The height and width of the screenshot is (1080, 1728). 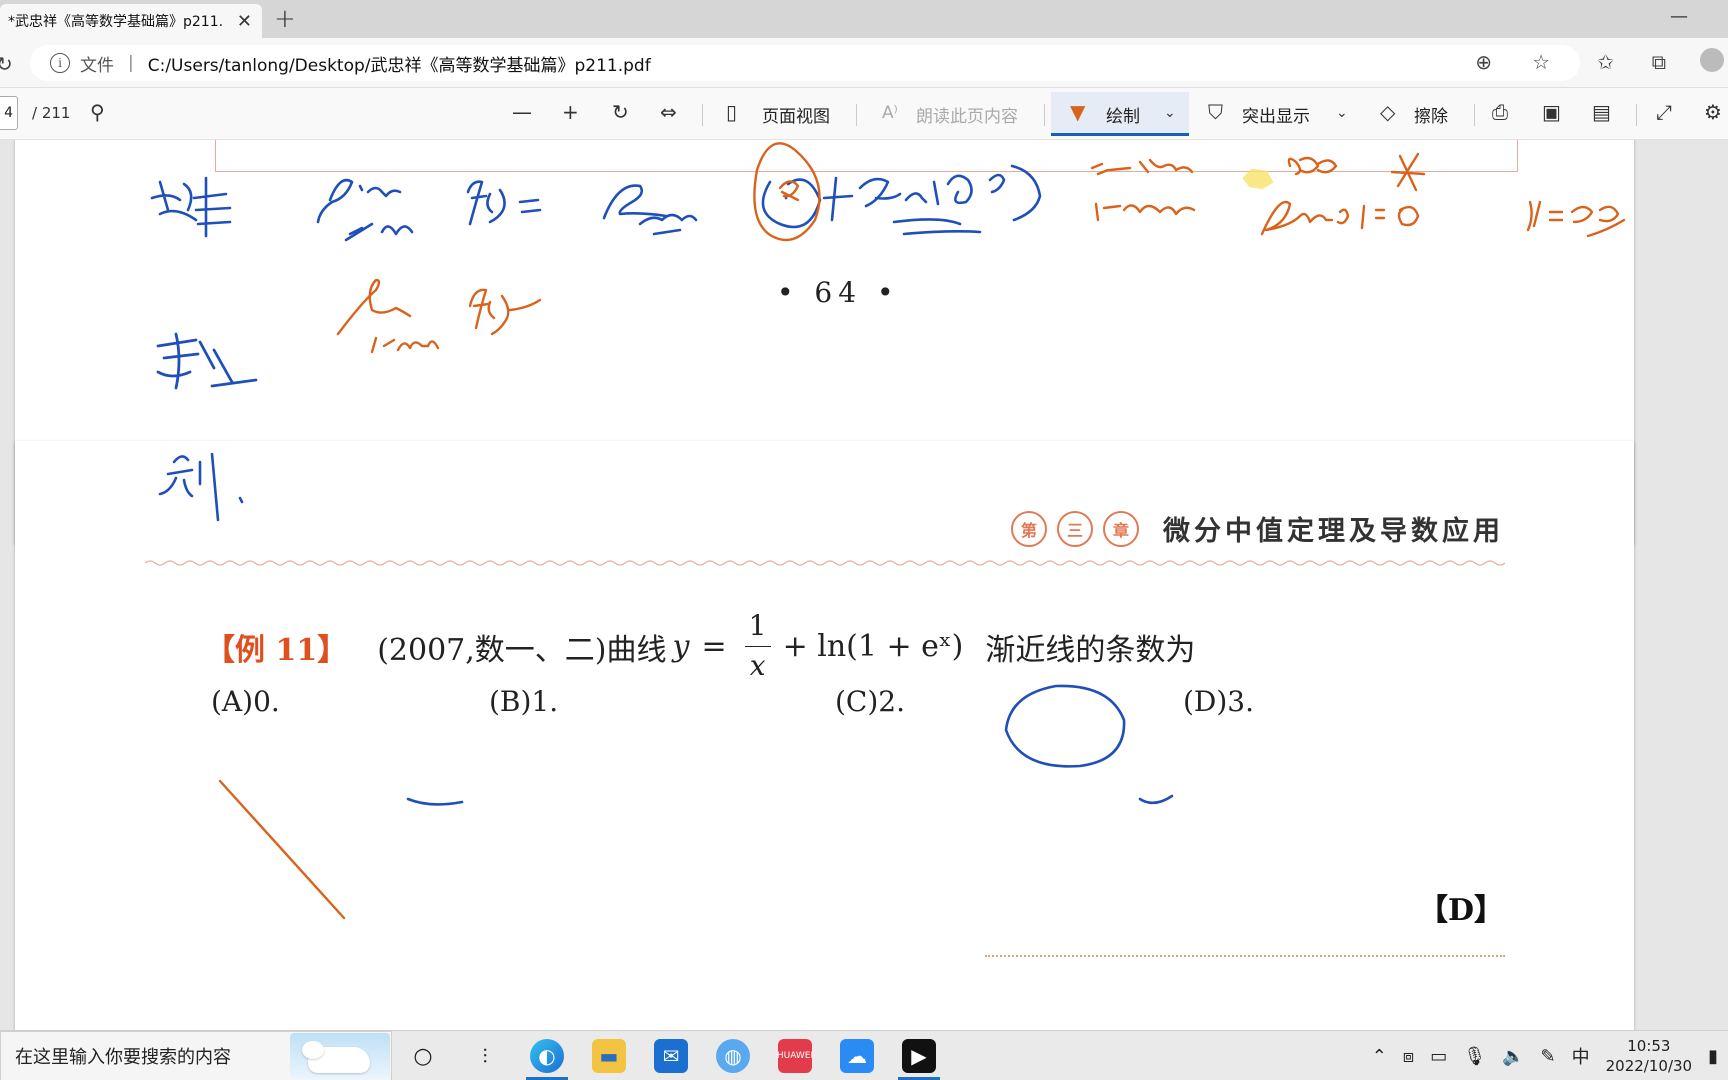 I want to click on zoom-in-icon: +, so click(x=570, y=112).